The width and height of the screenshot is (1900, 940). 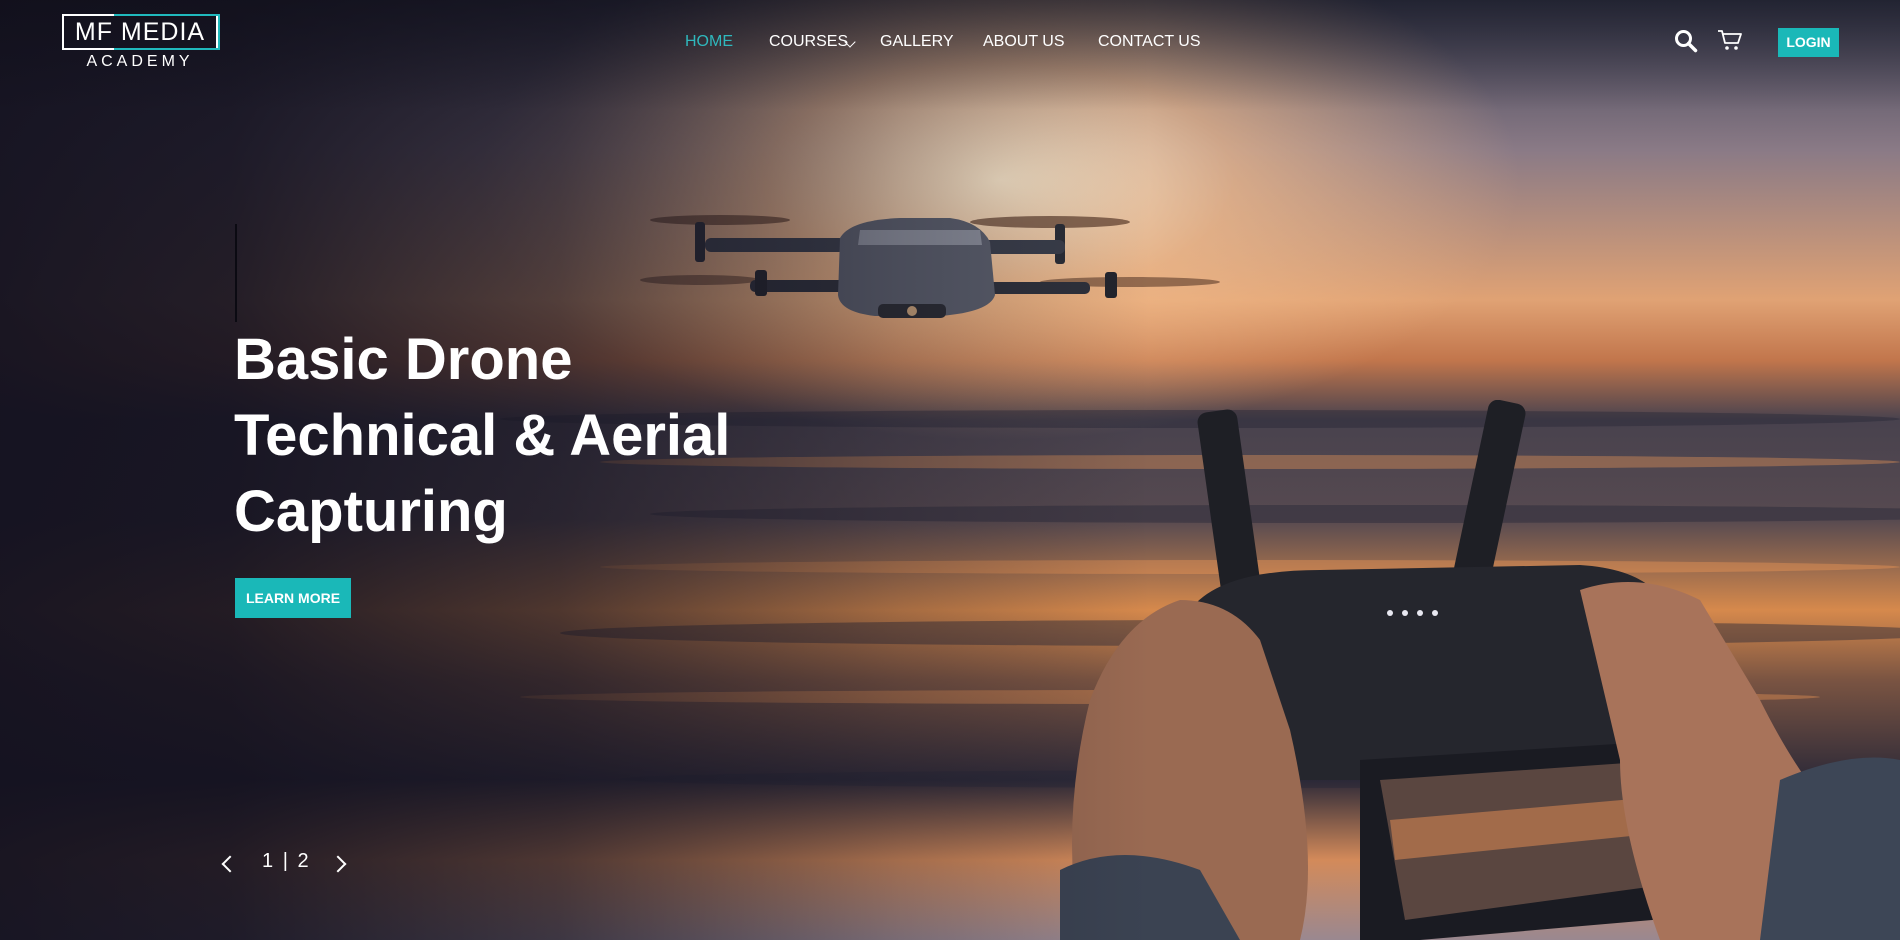 I want to click on nav-item-courses: COURSES, so click(x=808, y=42).